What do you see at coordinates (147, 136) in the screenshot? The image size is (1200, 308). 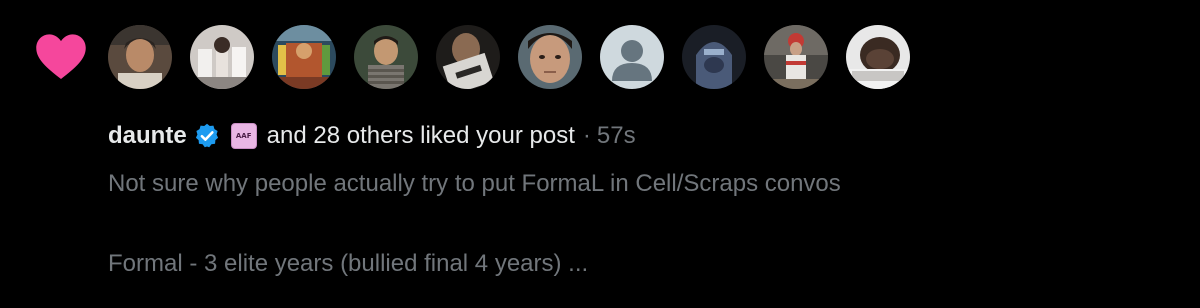 I see `username-link: daunte` at bounding box center [147, 136].